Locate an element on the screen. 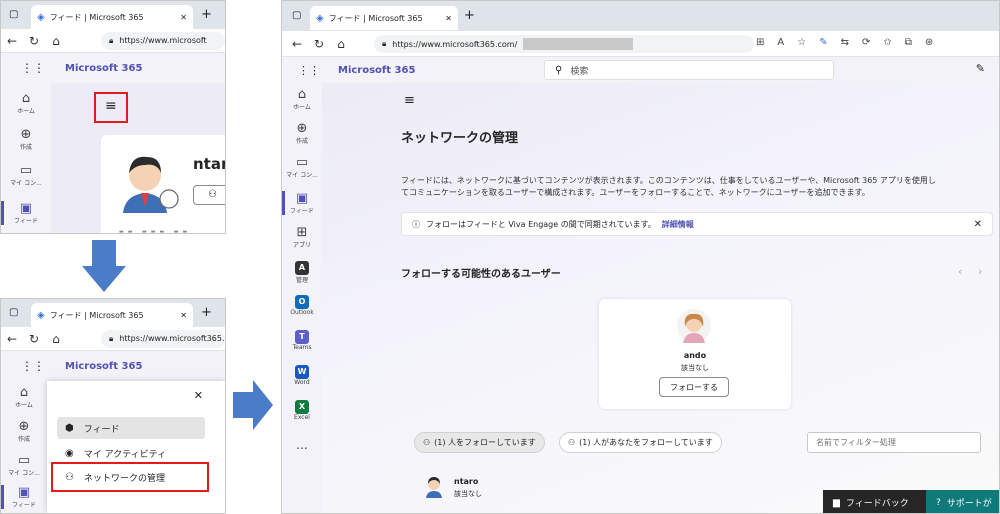  browser-toolbar-icons: ⊞ A ☆ ✎ ⇆ ⟳ ✩ ⧉ ⊛ is located at coordinates (844, 42).